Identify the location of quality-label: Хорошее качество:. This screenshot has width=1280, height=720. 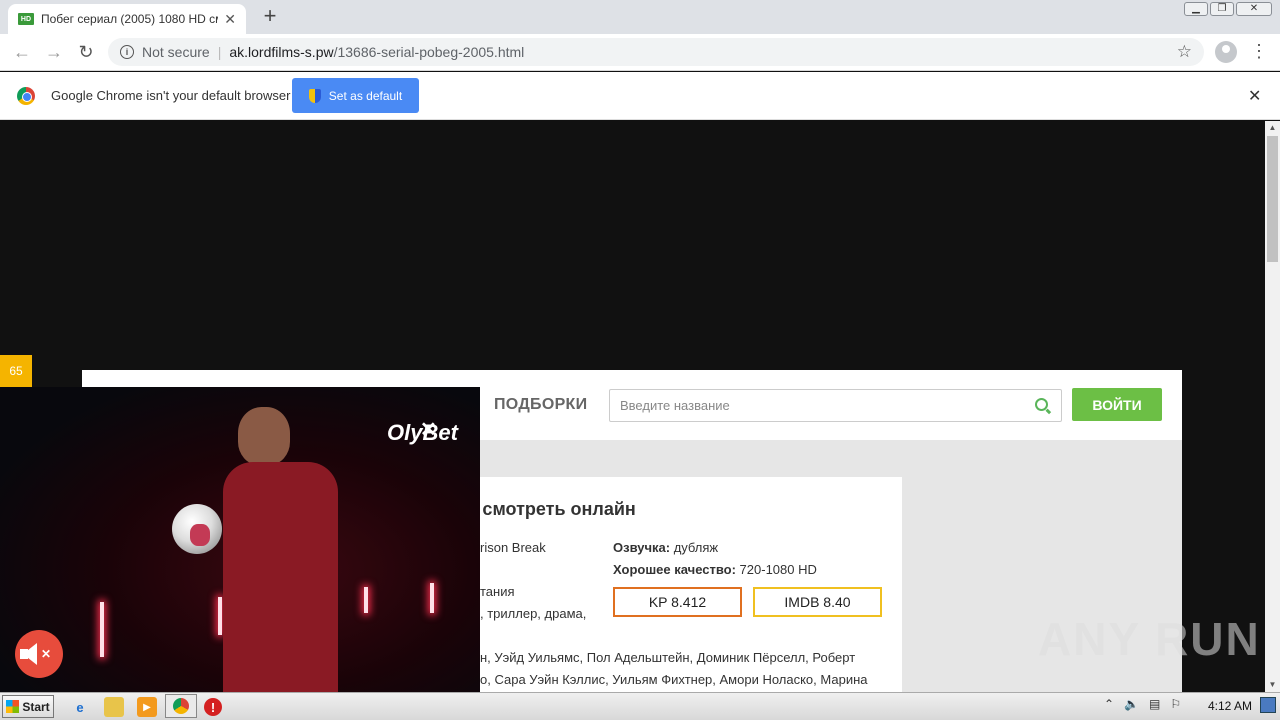
(674, 569).